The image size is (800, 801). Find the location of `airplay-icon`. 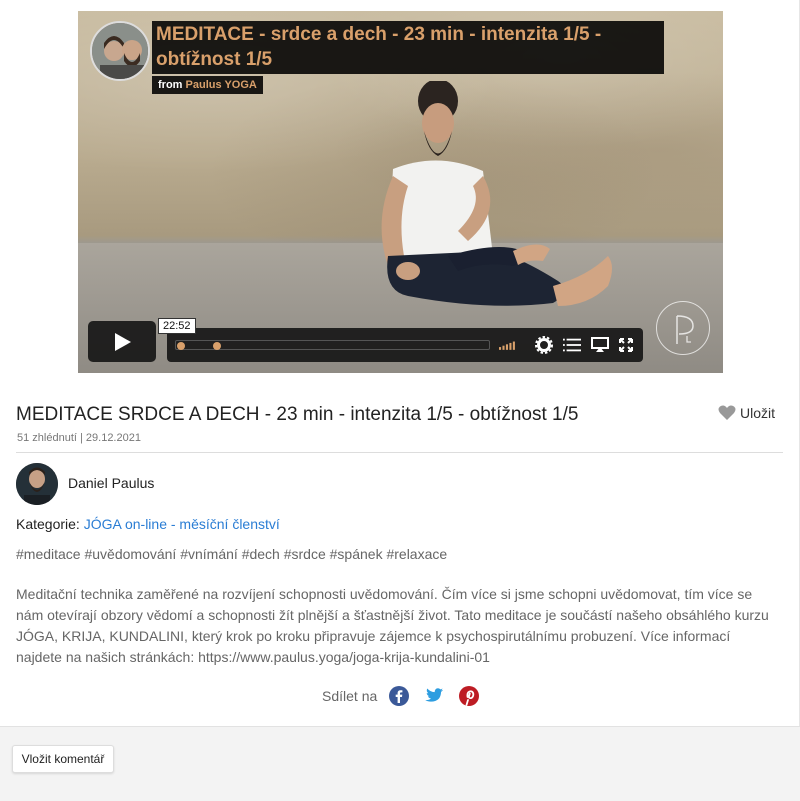

airplay-icon is located at coordinates (600, 345).